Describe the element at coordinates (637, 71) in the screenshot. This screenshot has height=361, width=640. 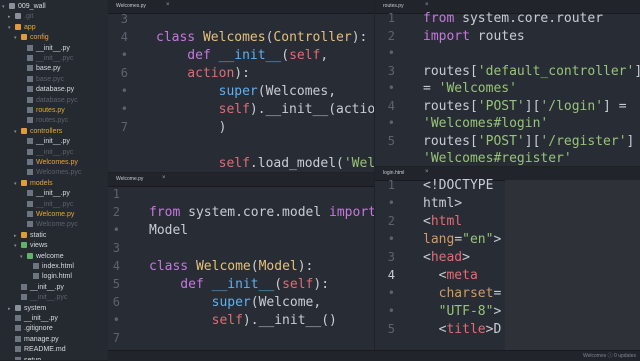
I see `code-token: ]` at that location.